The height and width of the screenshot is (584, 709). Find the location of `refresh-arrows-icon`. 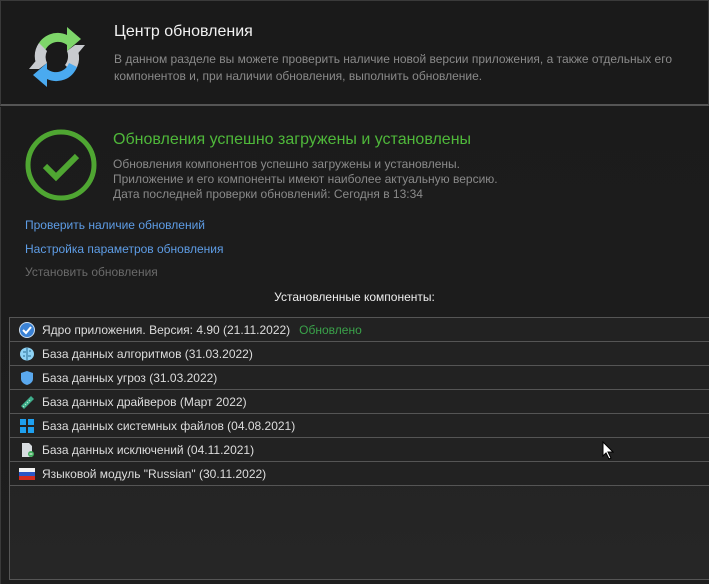

refresh-arrows-icon is located at coordinates (57, 57).